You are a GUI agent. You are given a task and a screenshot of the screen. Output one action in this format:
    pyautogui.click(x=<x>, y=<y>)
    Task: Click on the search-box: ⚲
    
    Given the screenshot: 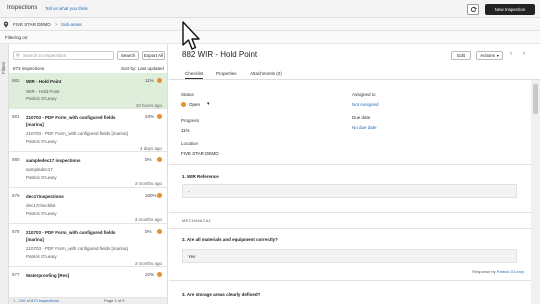 What is the action you would take?
    pyautogui.click(x=63, y=55)
    